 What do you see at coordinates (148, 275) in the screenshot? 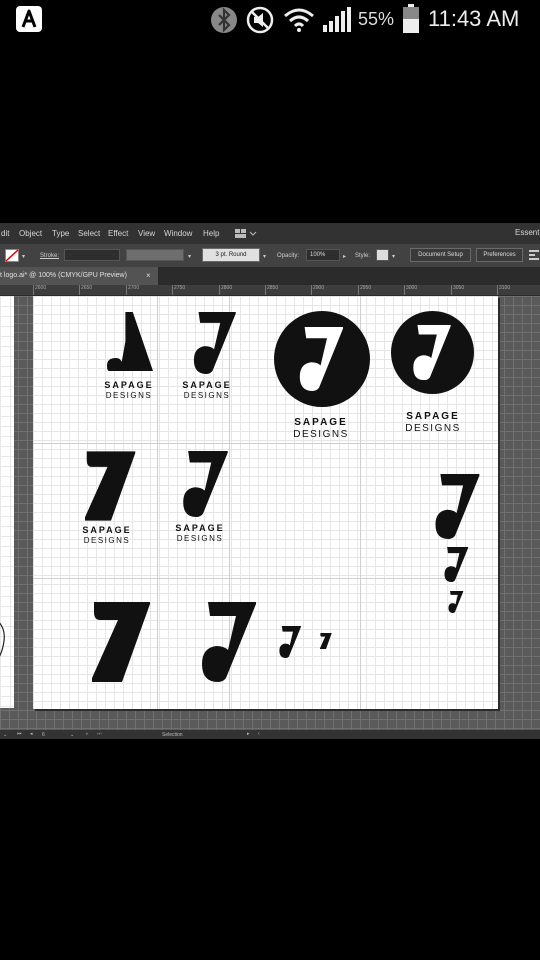
I see `close-icon: ×` at bounding box center [148, 275].